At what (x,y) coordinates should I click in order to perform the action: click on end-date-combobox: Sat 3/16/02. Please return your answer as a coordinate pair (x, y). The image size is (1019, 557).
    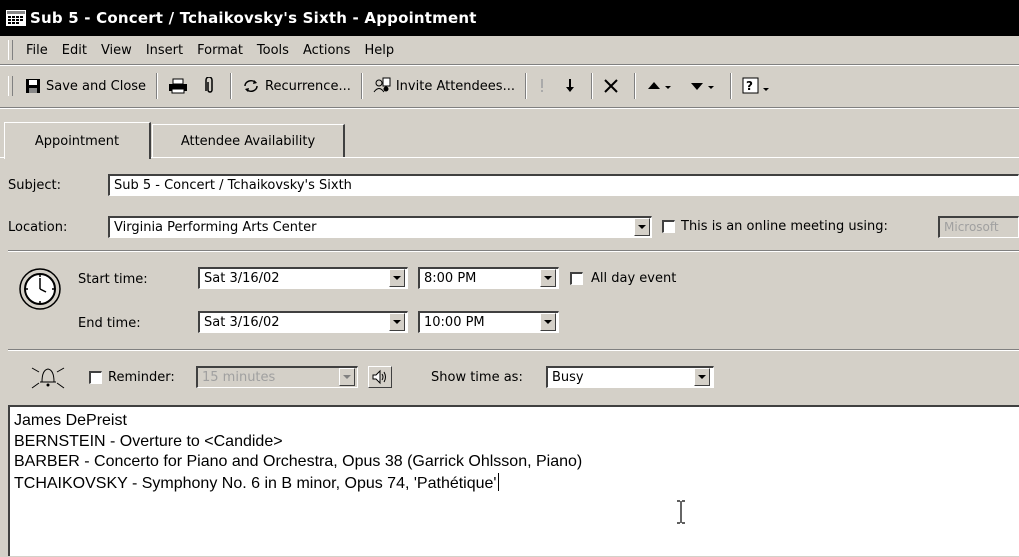
    Looking at the image, I should click on (303, 322).